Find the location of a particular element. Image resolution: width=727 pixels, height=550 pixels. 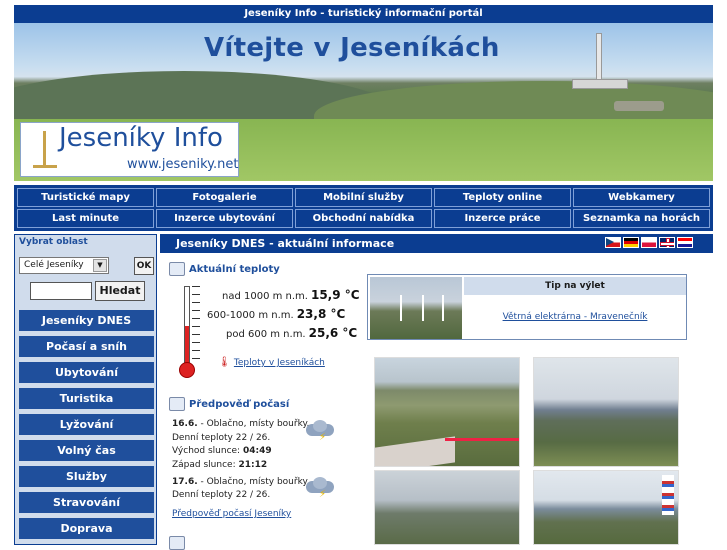

temp-row-low: pod 600 m n.m. 25,6 °C is located at coordinates (291, 333).